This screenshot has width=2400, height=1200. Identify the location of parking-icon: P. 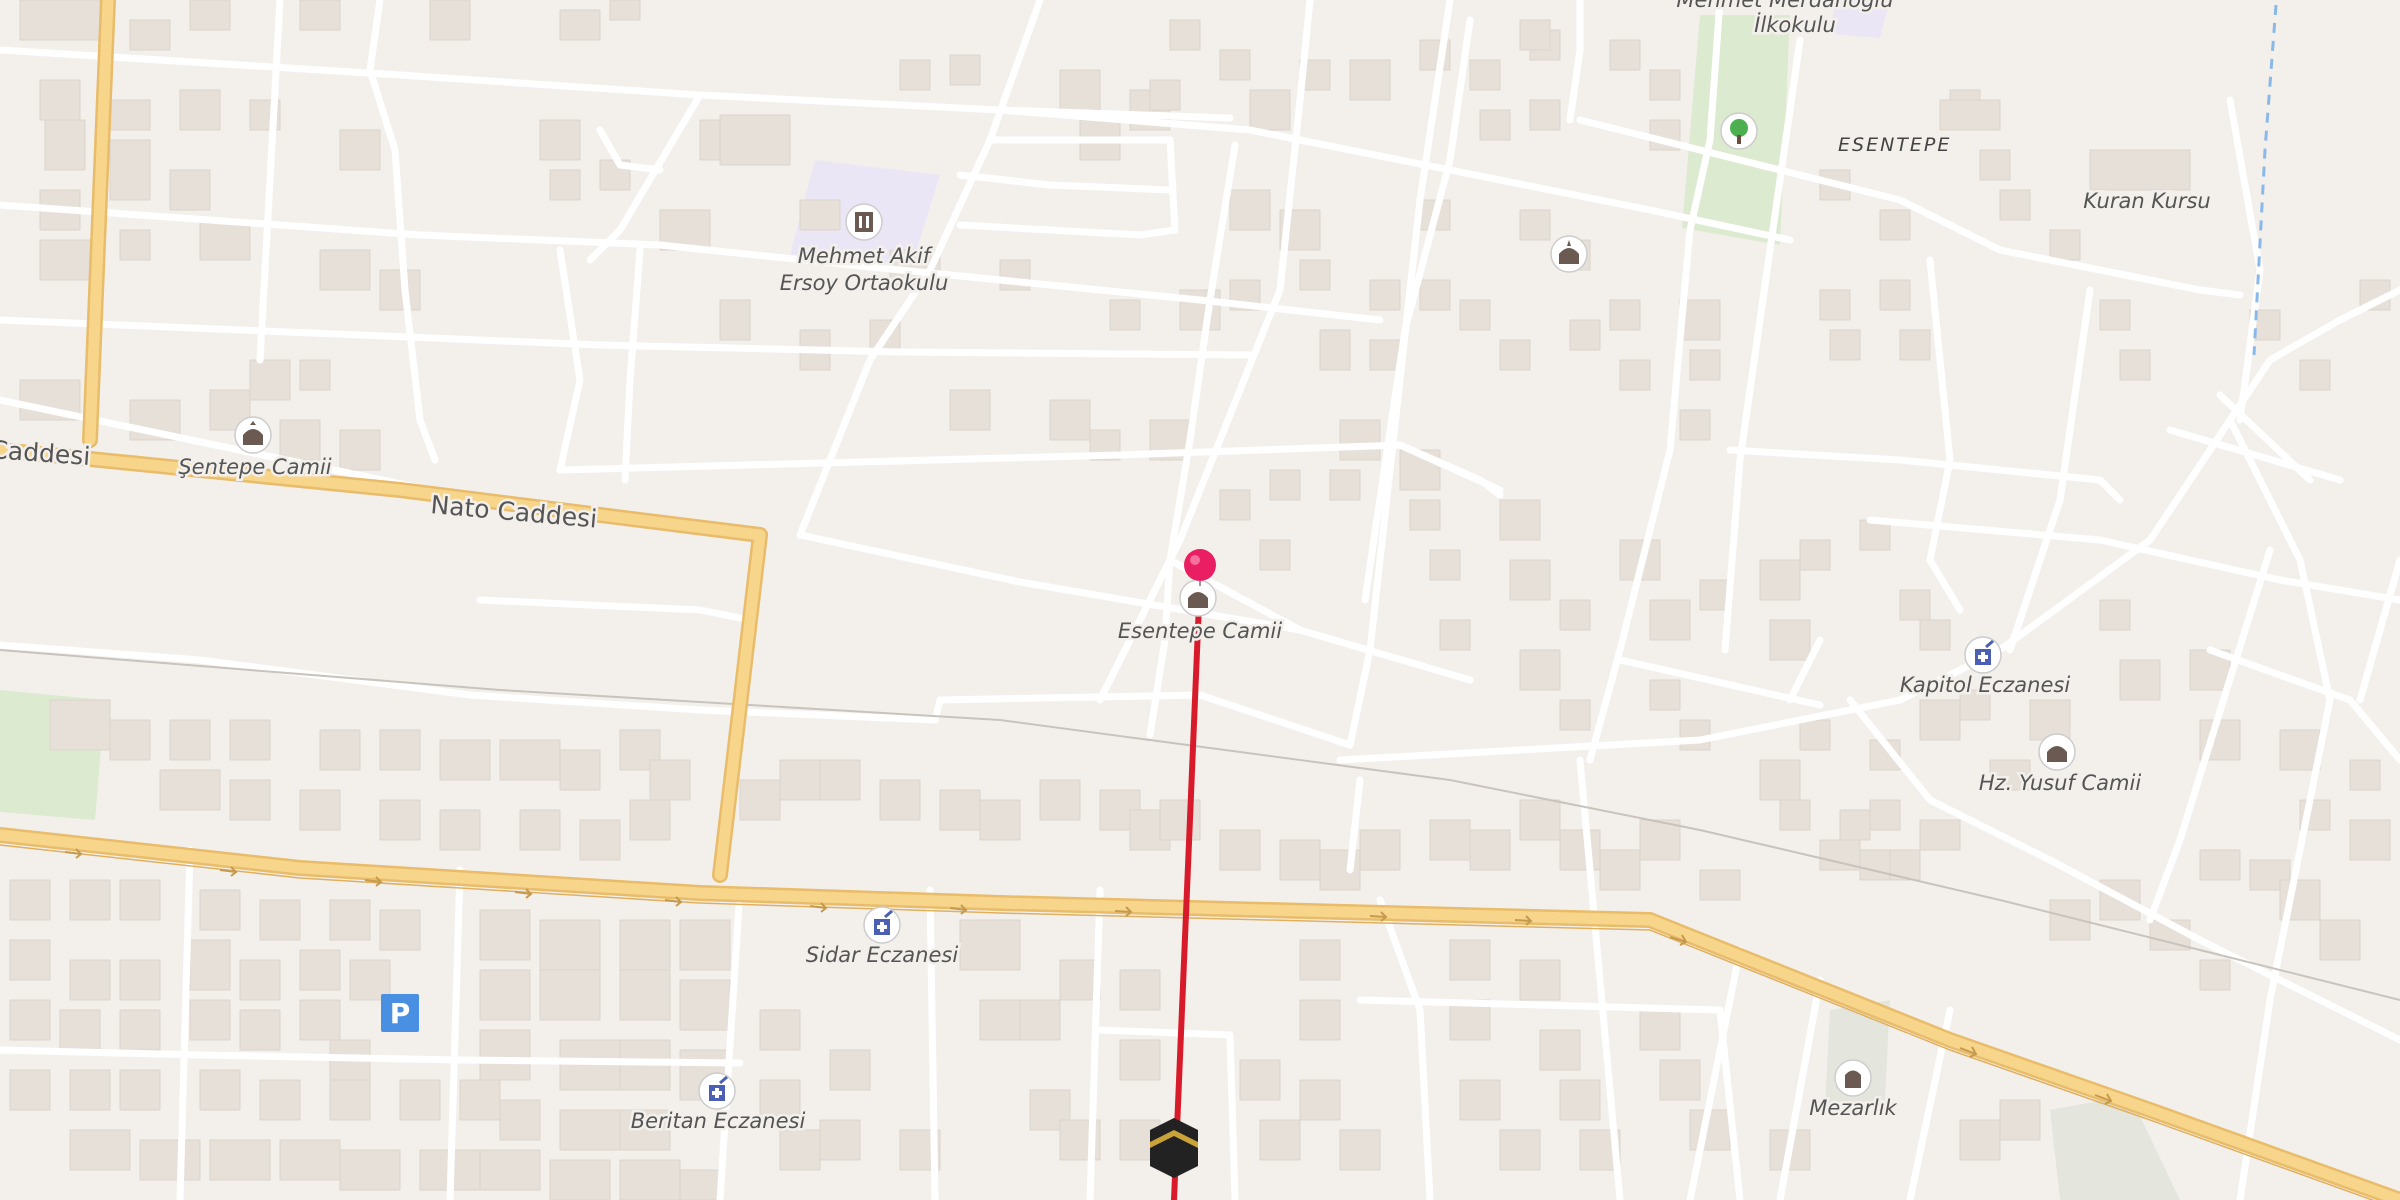
(400, 1013).